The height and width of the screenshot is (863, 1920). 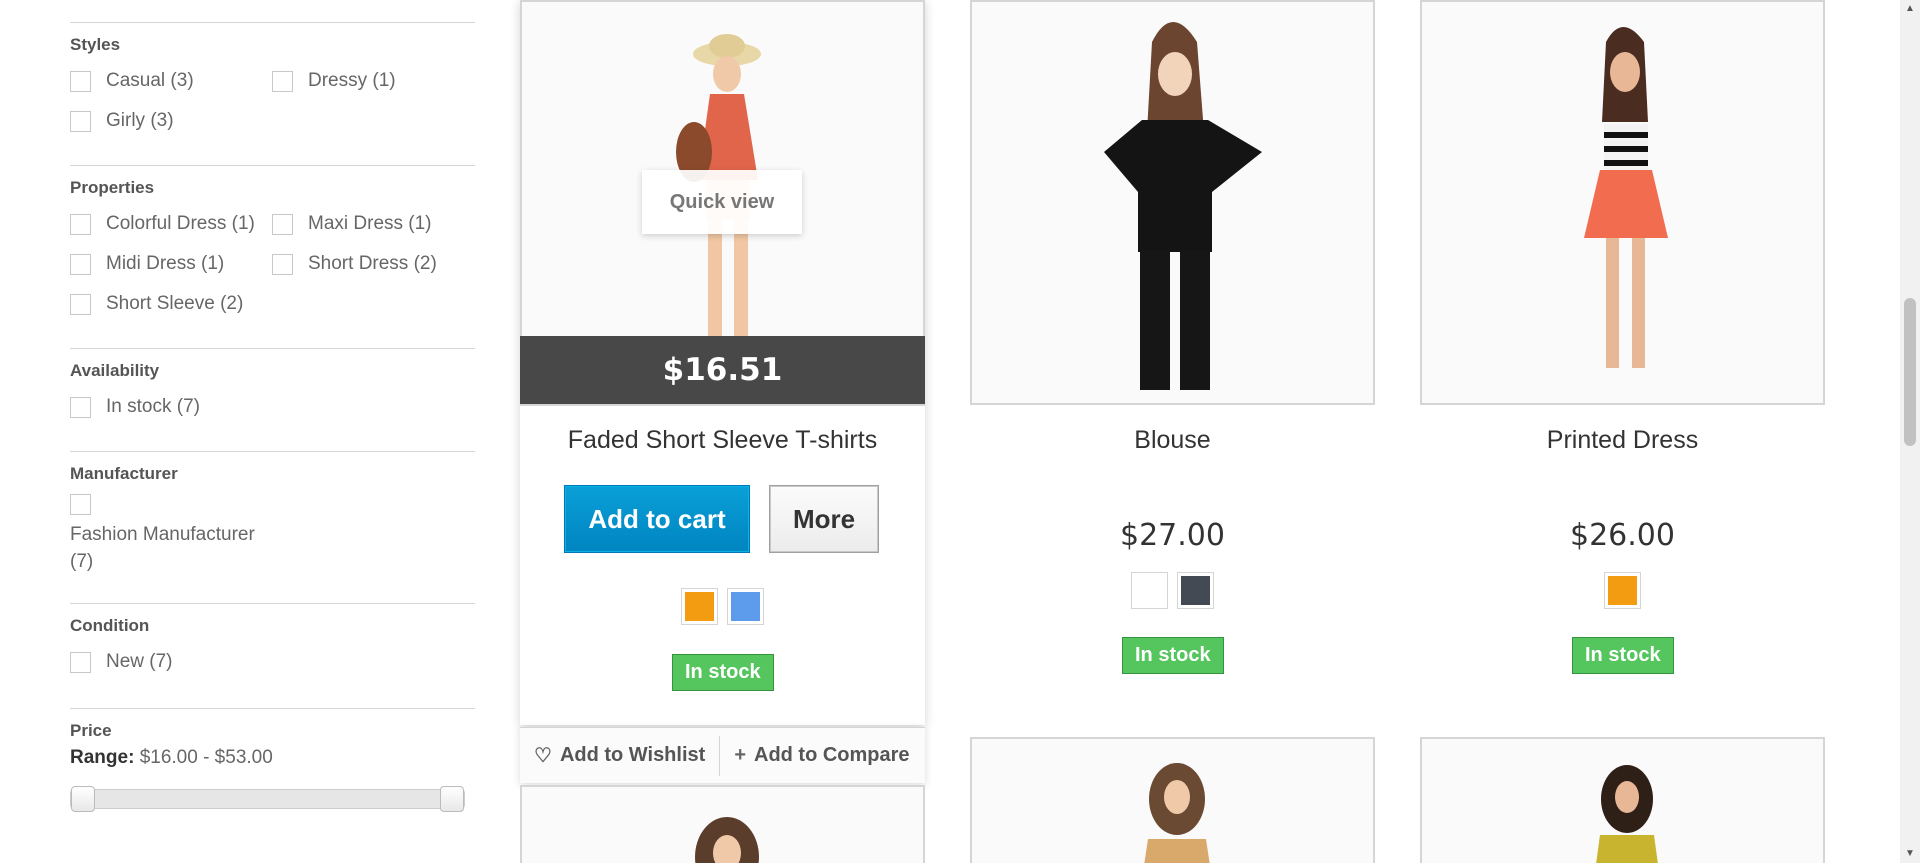 What do you see at coordinates (124, 473) in the screenshot?
I see `filter-title-manufacturer: Manufacturer` at bounding box center [124, 473].